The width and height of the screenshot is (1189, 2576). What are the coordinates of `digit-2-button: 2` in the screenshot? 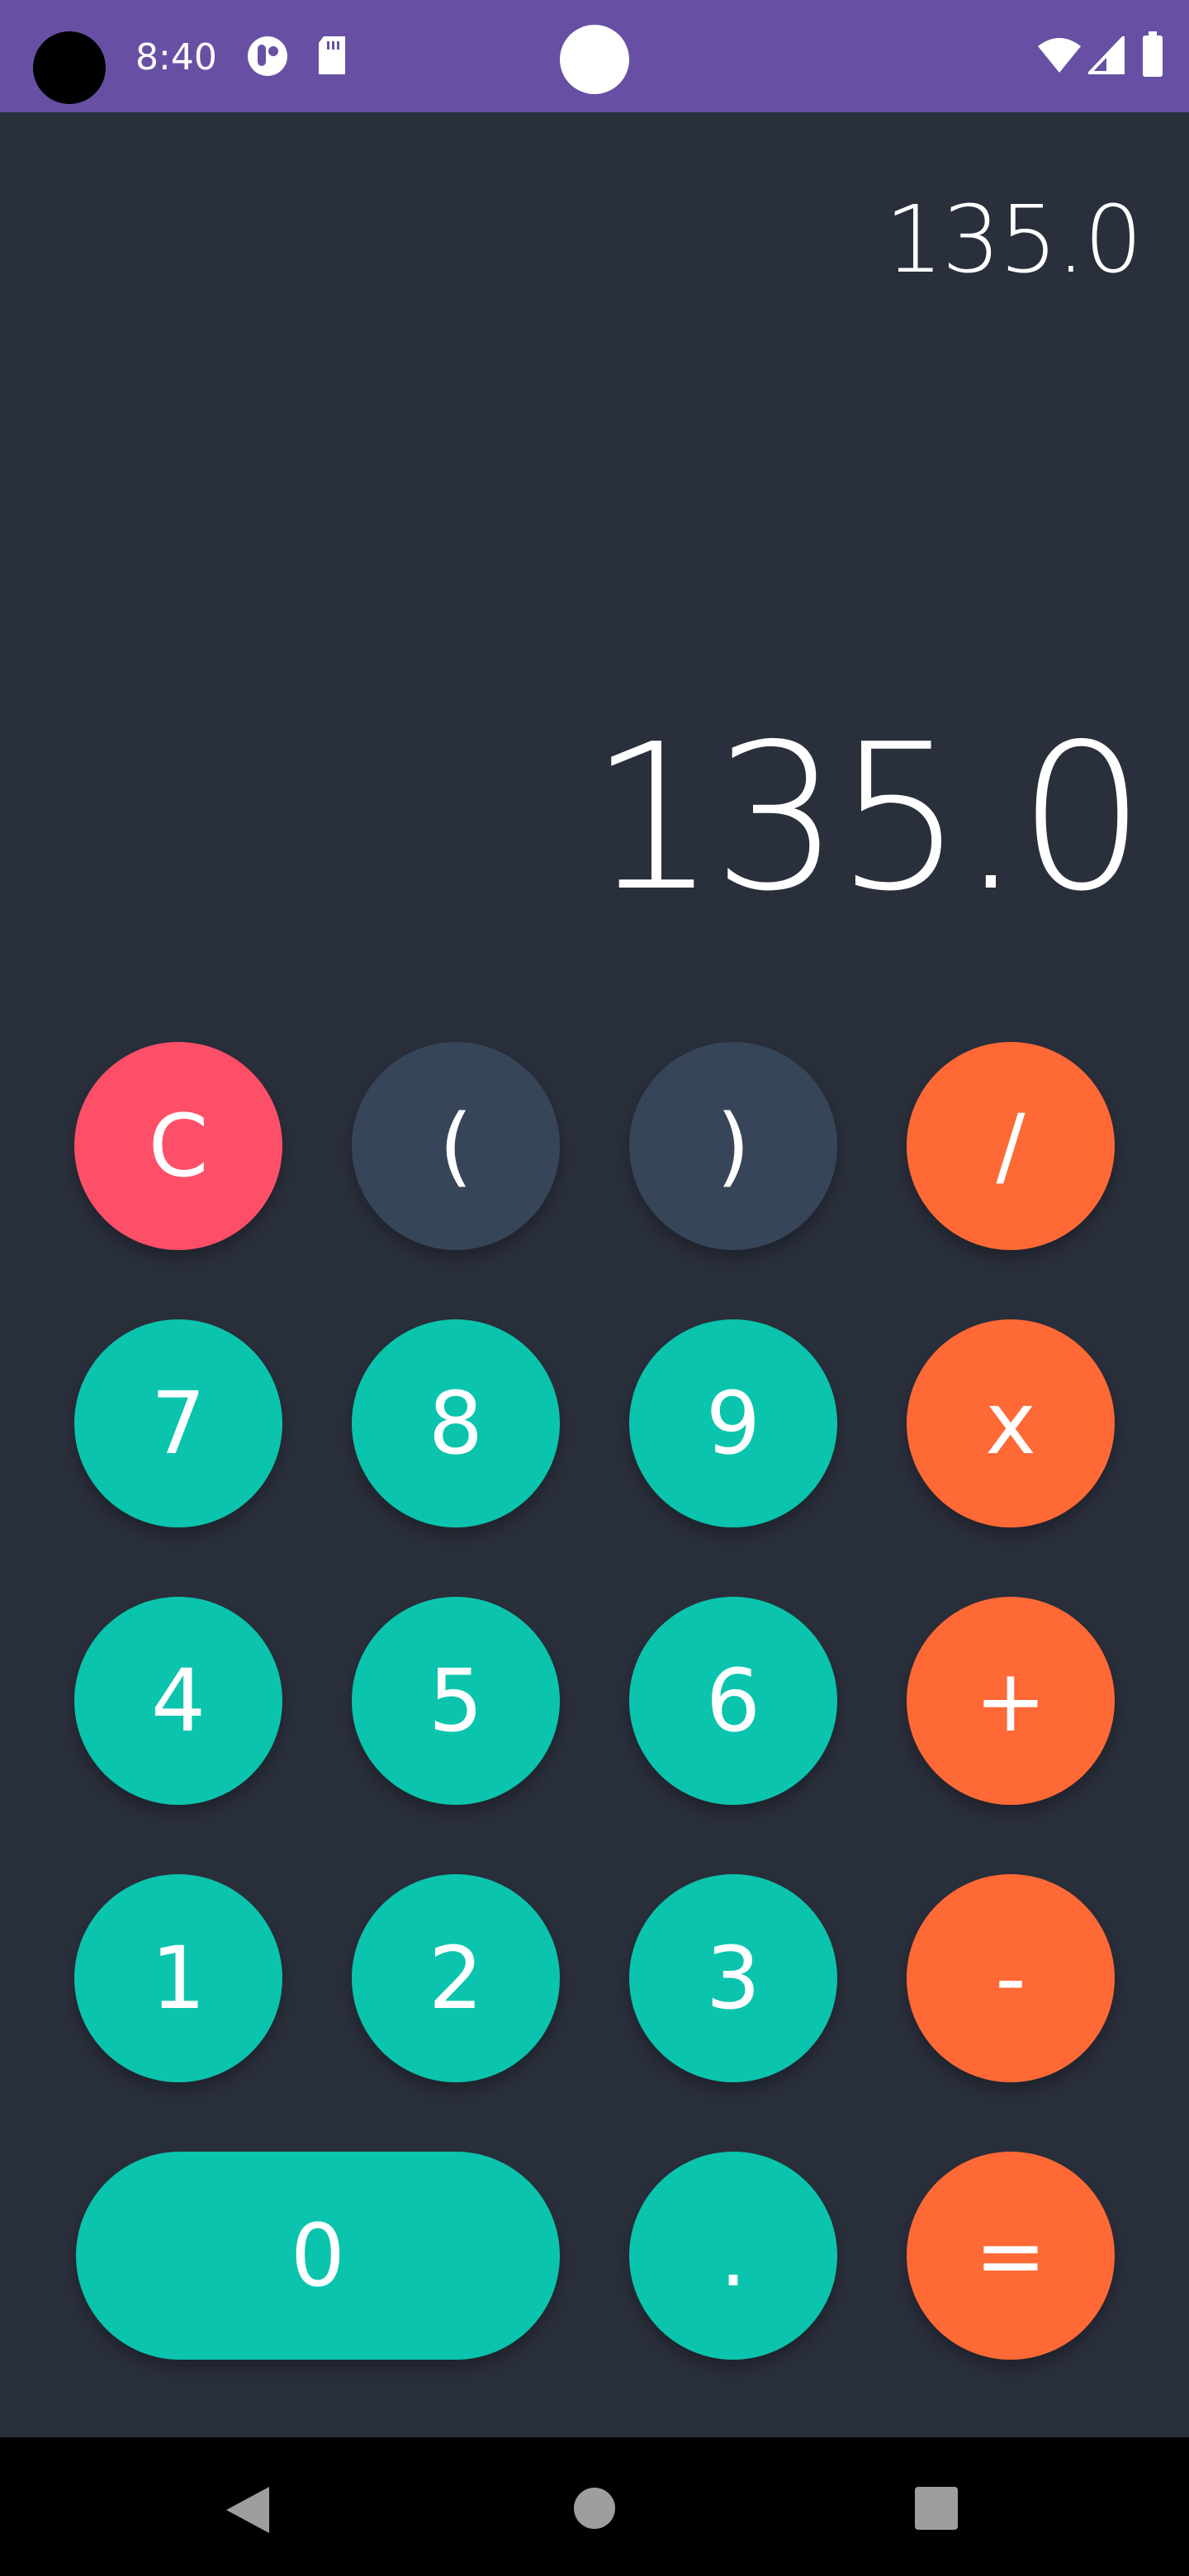 It's located at (456, 1978).